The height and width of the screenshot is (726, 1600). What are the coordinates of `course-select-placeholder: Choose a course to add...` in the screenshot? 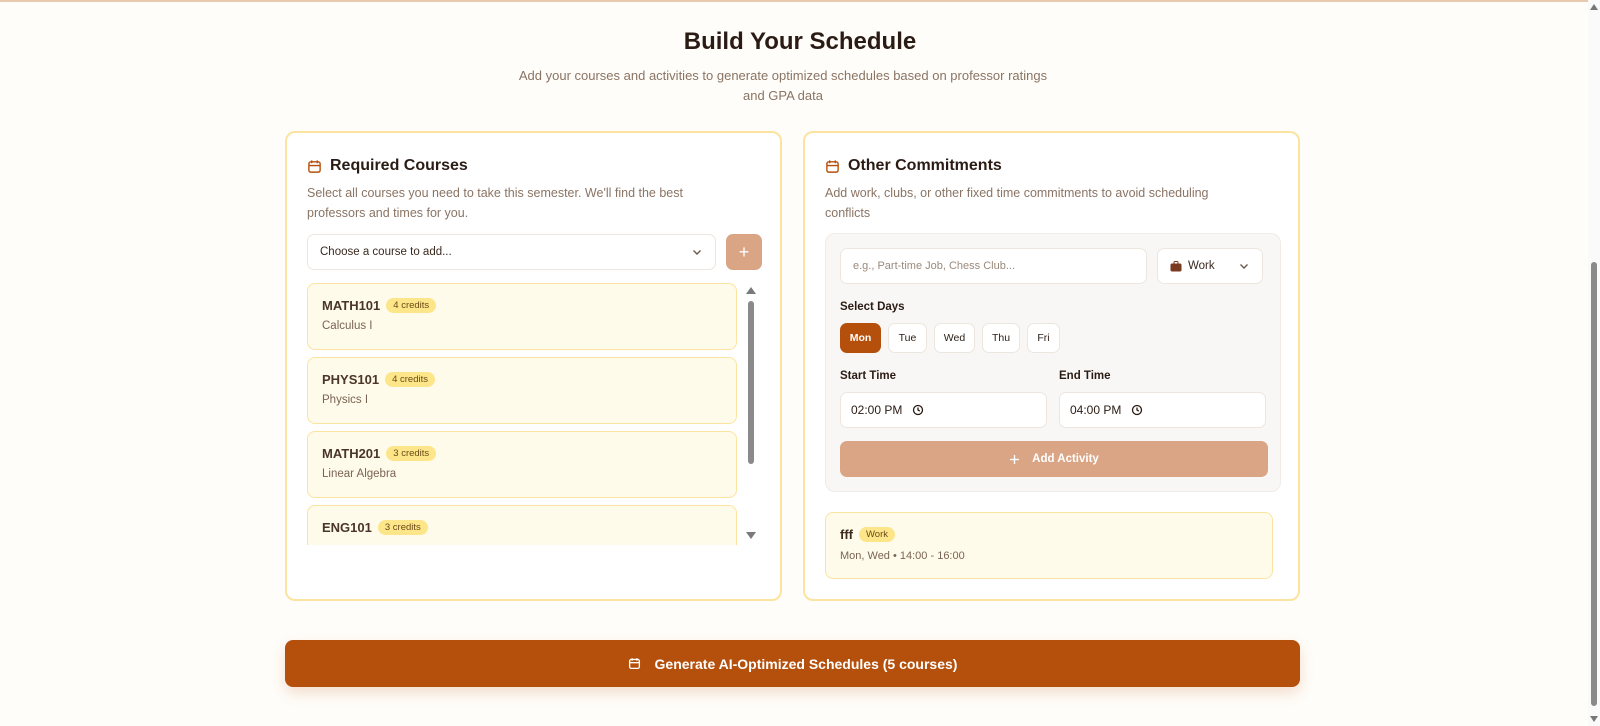 It's located at (386, 252).